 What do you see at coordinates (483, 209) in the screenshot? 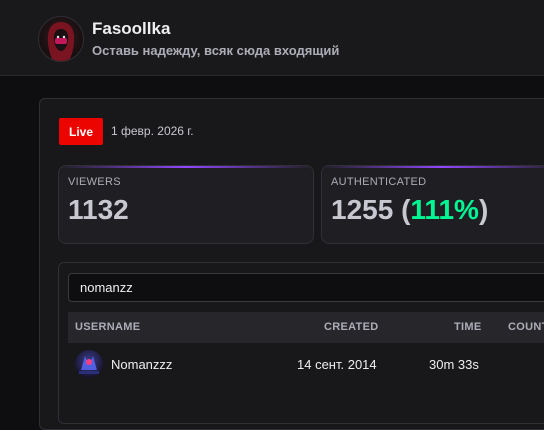
I see `paren-close: )` at bounding box center [483, 209].